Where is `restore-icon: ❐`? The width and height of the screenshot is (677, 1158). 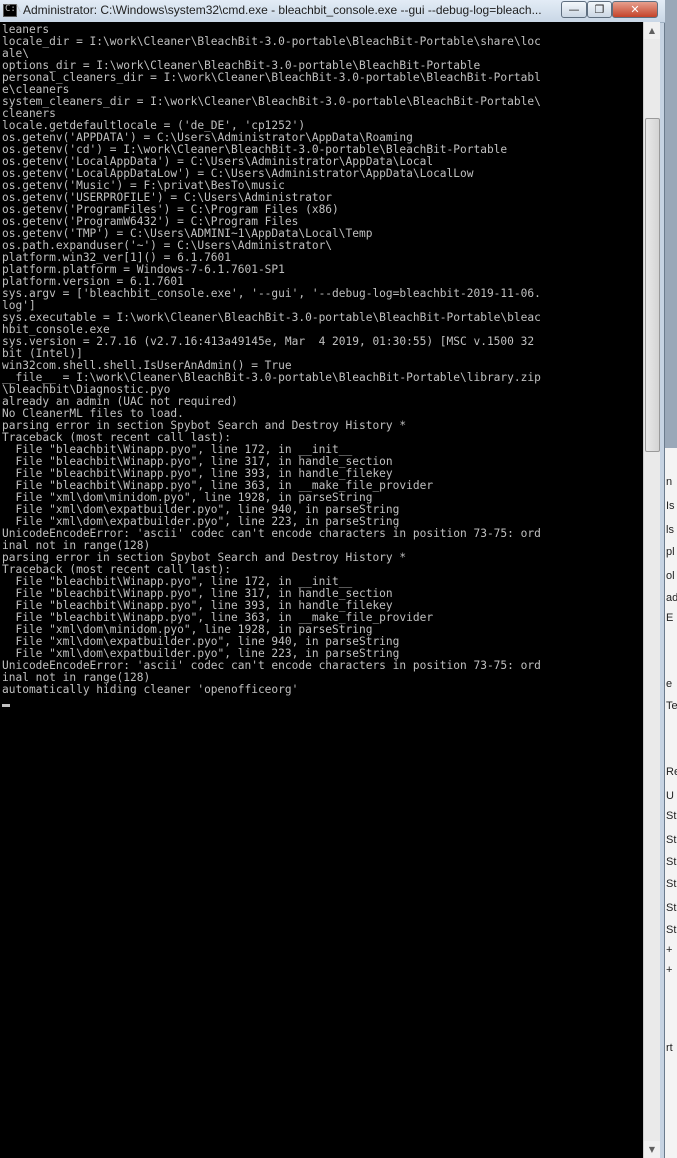
restore-icon: ❐ is located at coordinates (599, 9).